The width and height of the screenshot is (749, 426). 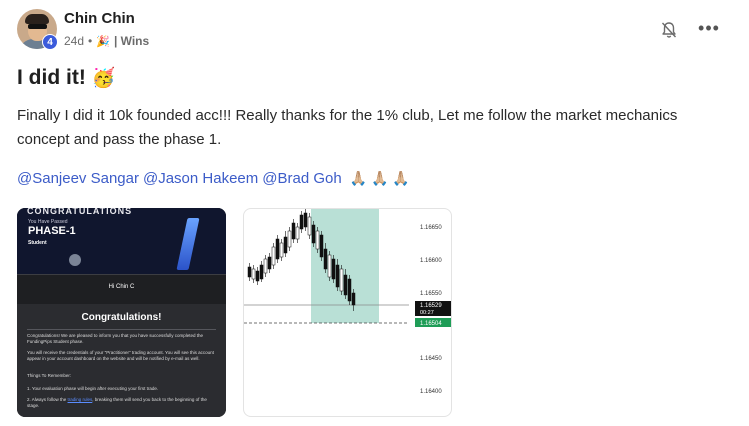 What do you see at coordinates (47, 399) in the screenshot?
I see `list-item-text: 2. Always follow the` at bounding box center [47, 399].